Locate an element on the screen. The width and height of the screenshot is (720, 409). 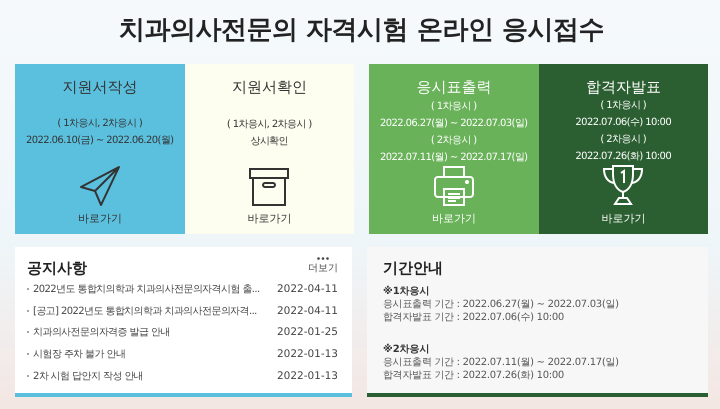
card-title: 지원서작성 is located at coordinates (100, 87).